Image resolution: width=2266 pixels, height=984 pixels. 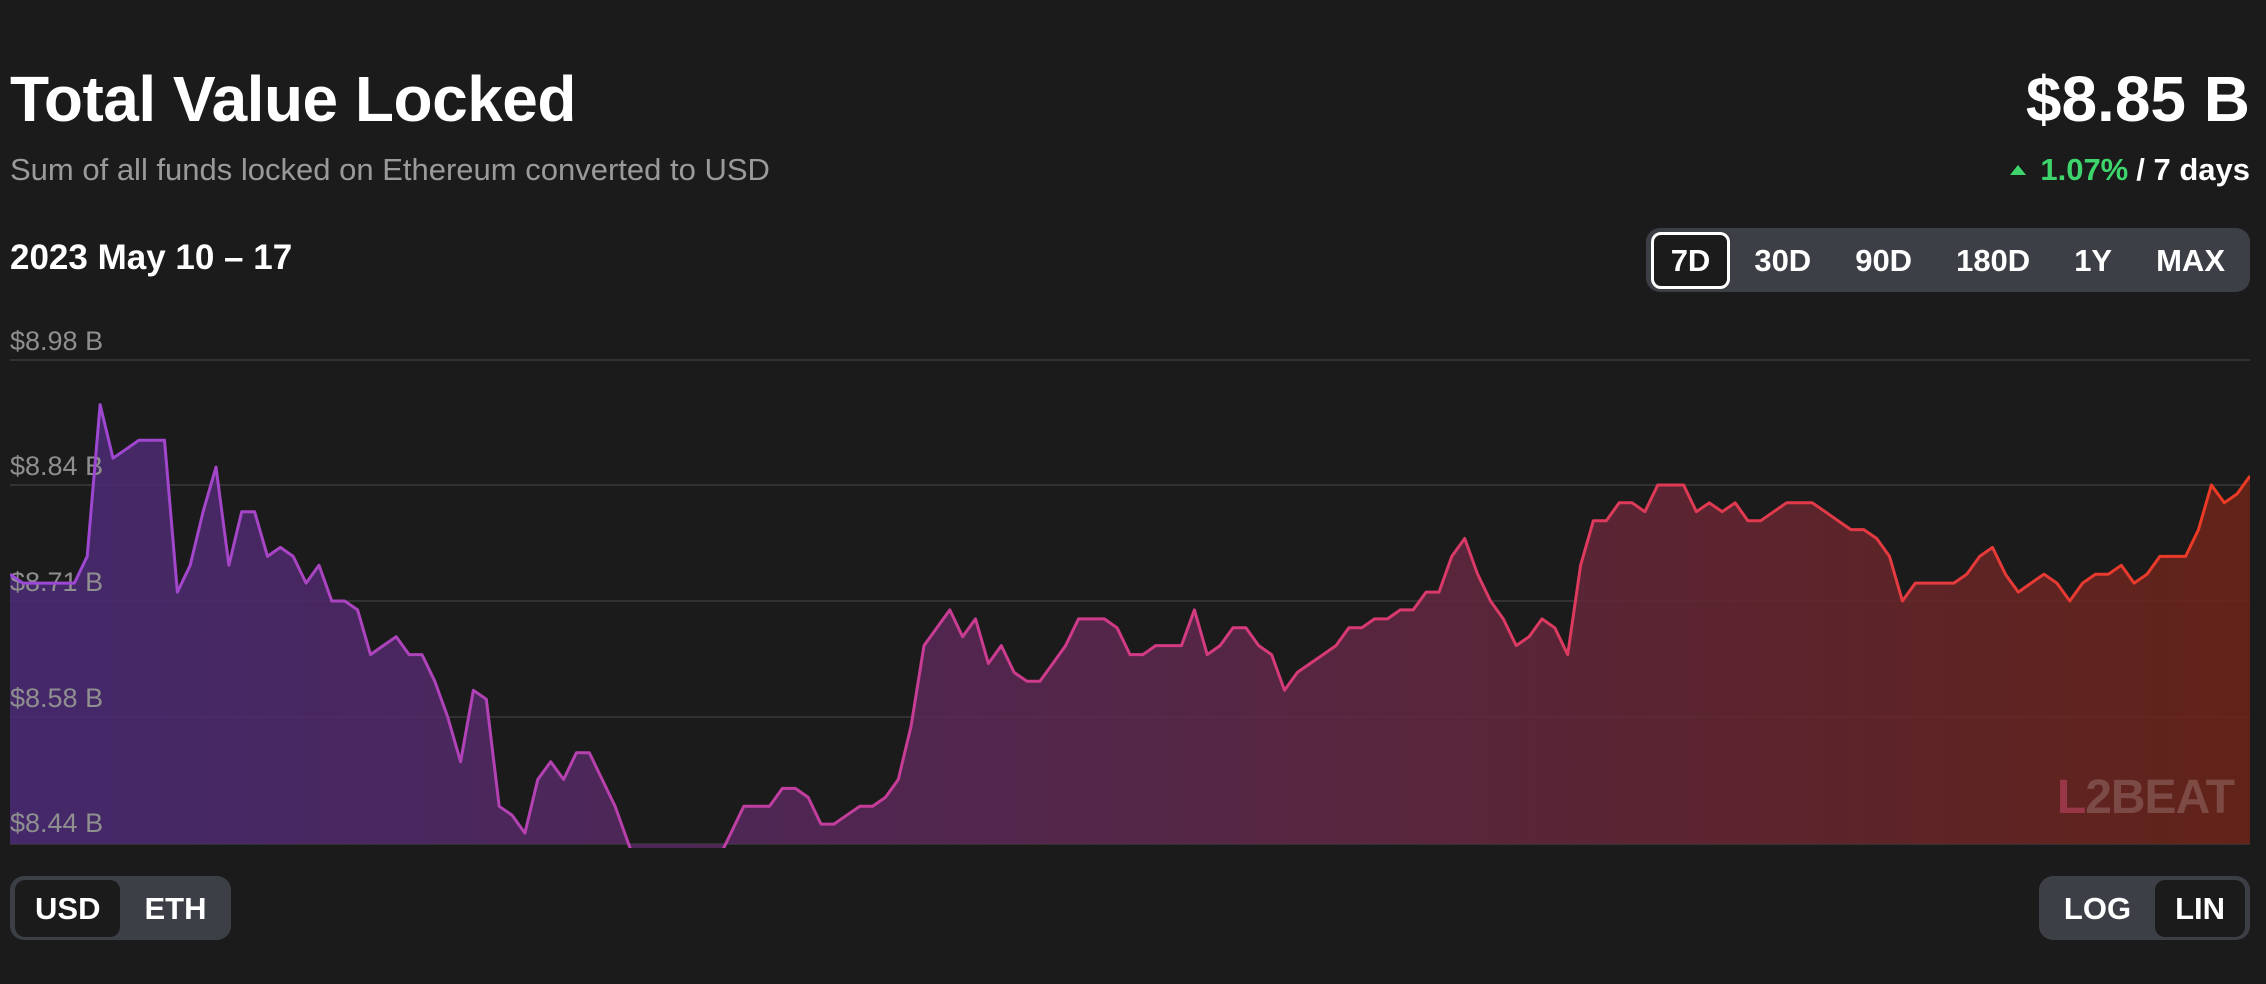 I want to click on time-range-180d: 180D, so click(x=1993, y=260).